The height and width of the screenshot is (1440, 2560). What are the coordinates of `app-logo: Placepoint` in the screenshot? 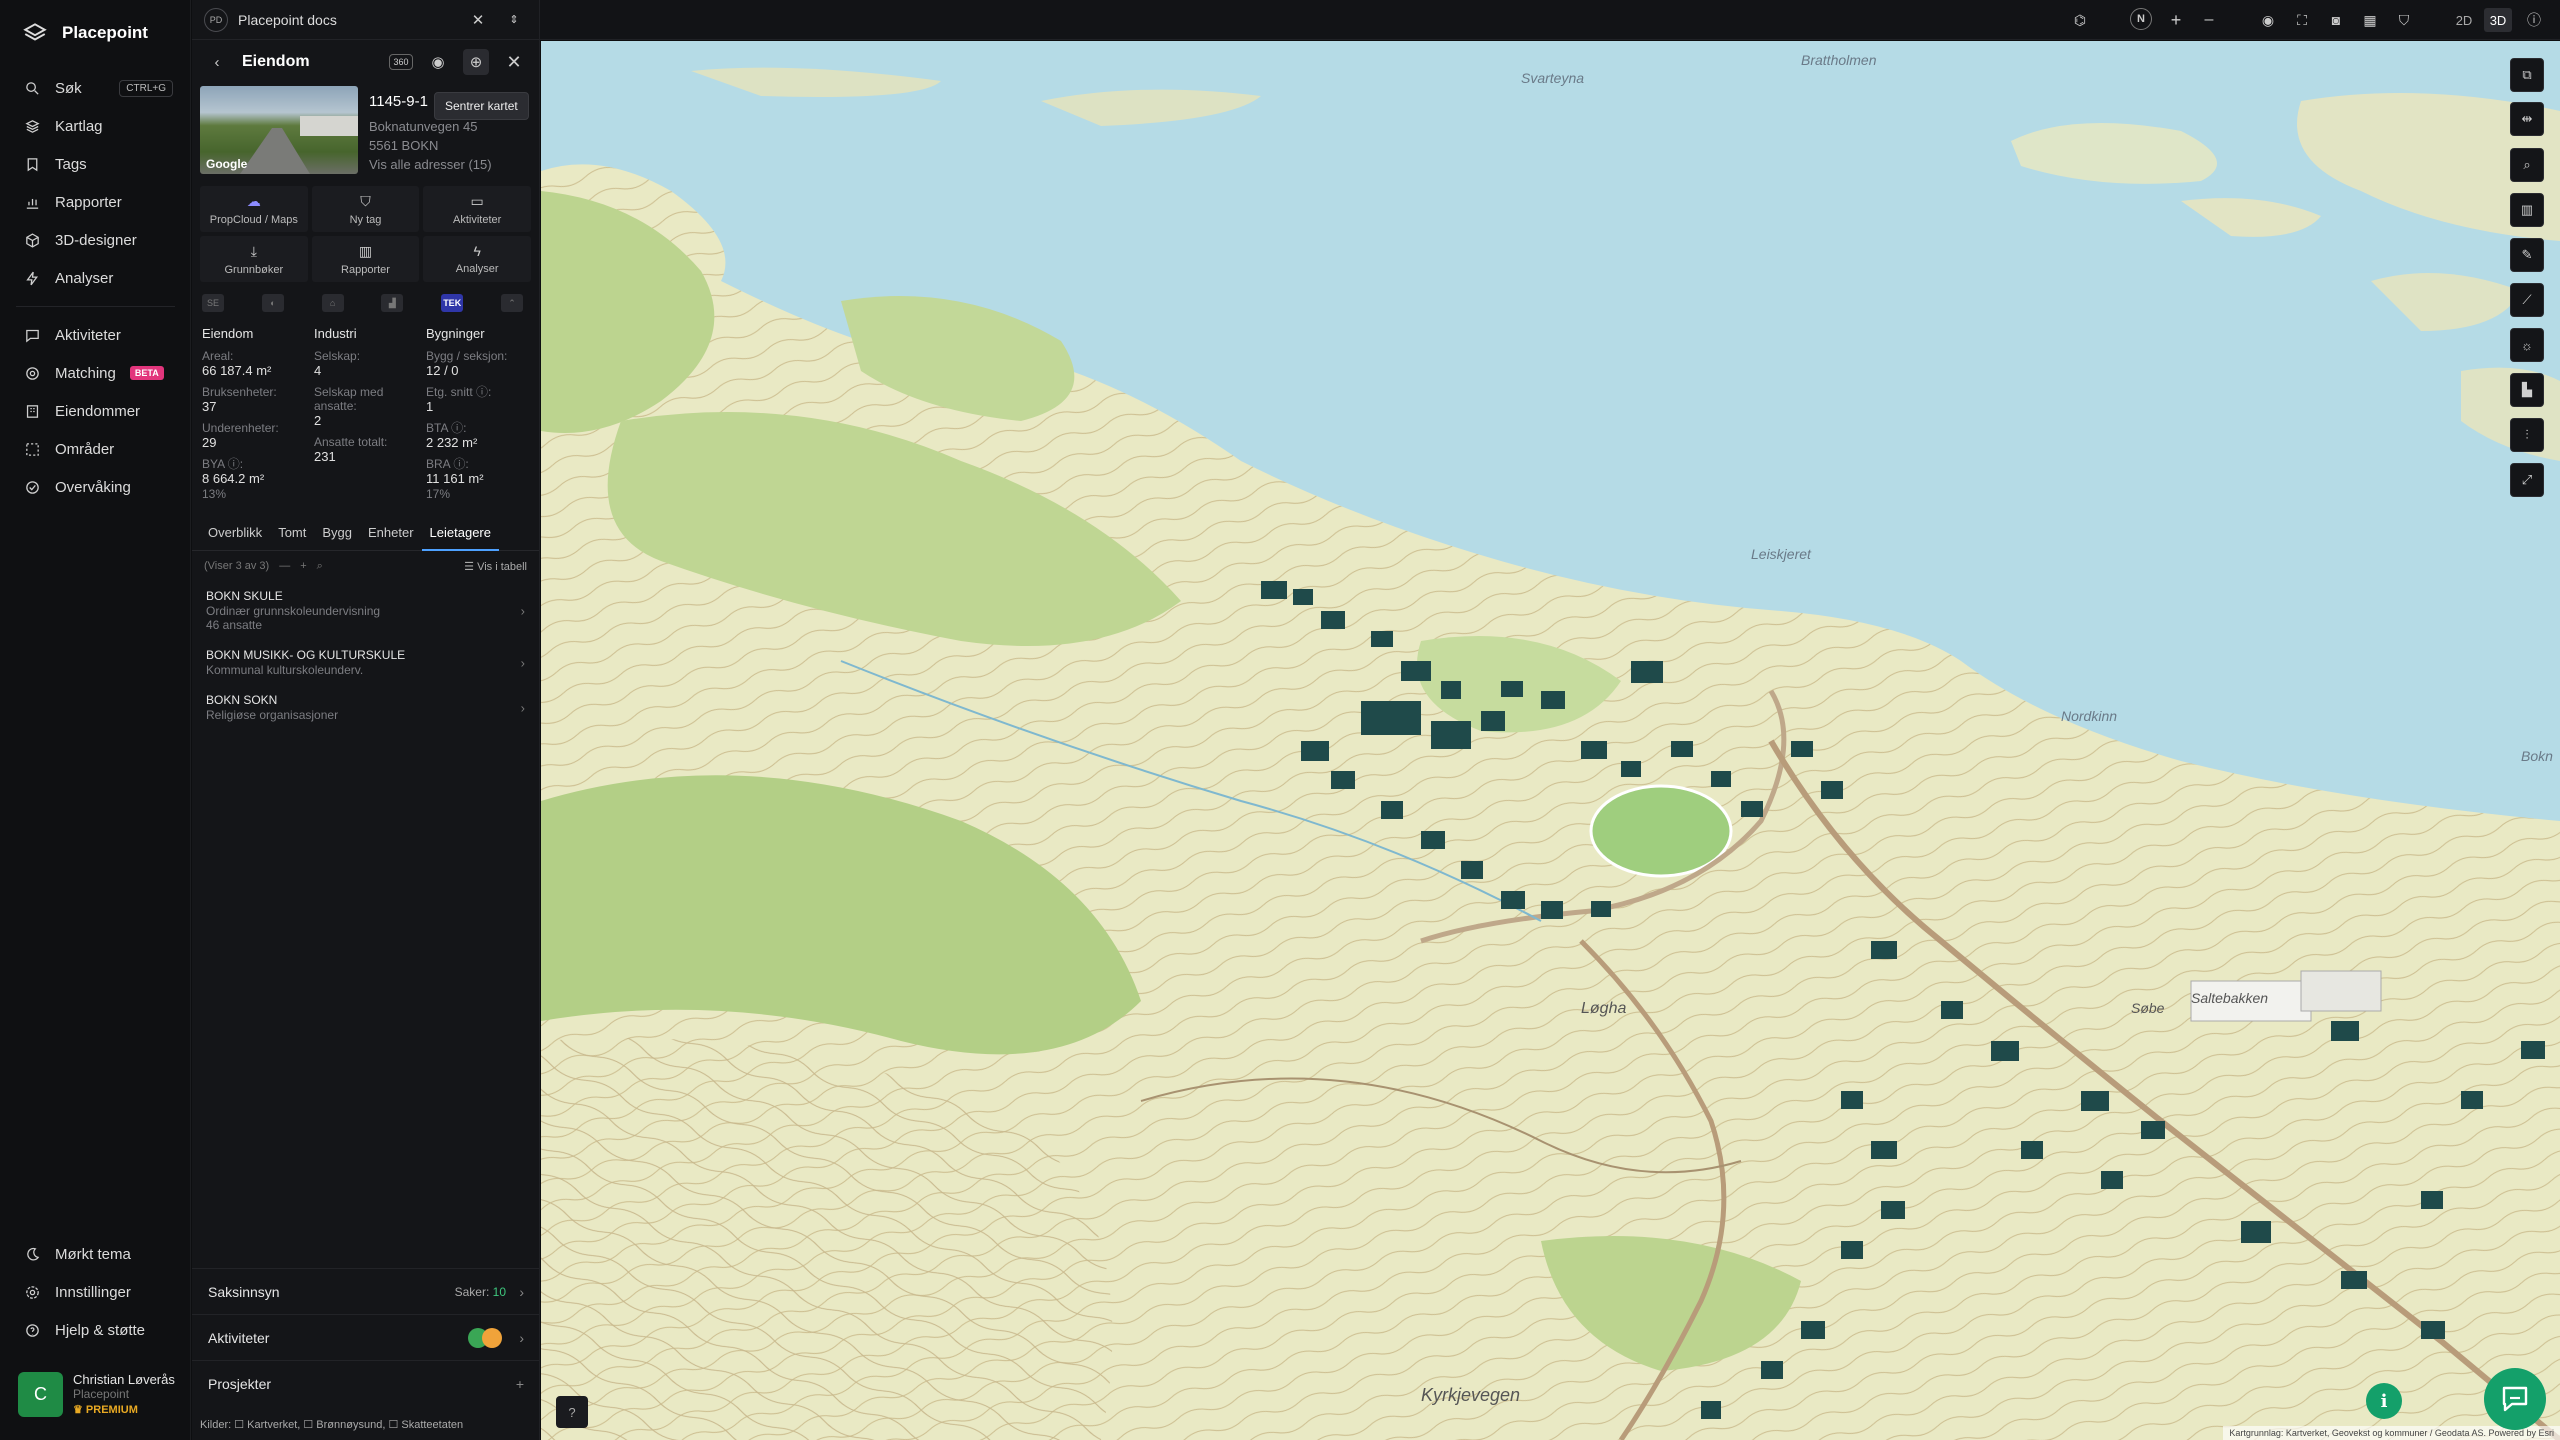 It's located at (85, 33).